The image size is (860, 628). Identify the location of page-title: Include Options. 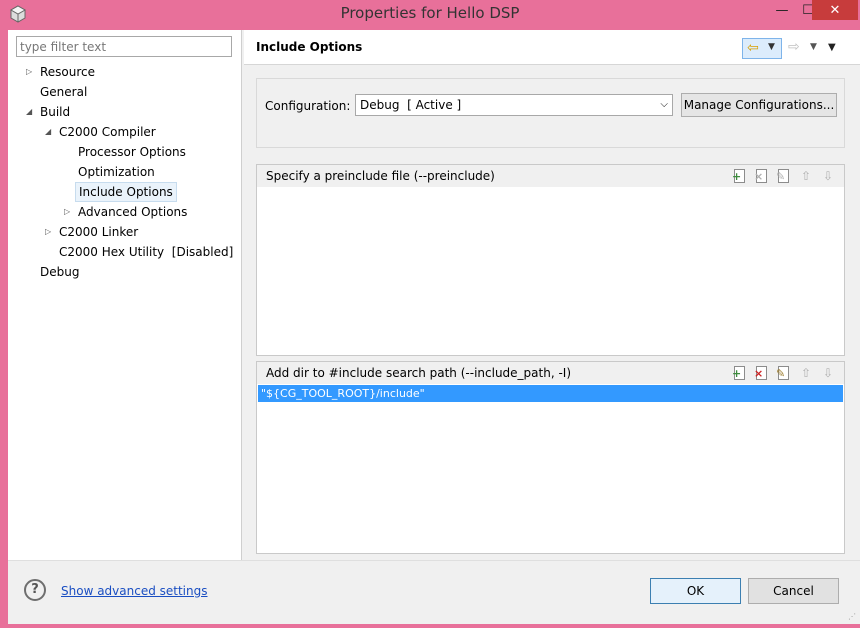
(309, 47).